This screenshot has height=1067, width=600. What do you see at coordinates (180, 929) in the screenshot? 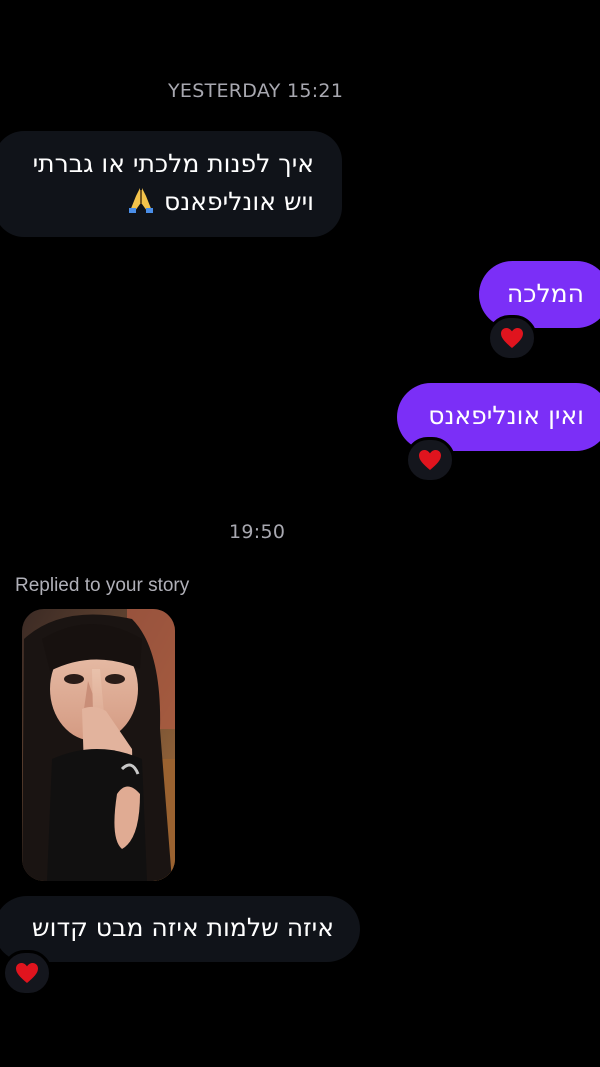
I see `message-incoming: איזה שלמות איזה מבט קדוש` at bounding box center [180, 929].